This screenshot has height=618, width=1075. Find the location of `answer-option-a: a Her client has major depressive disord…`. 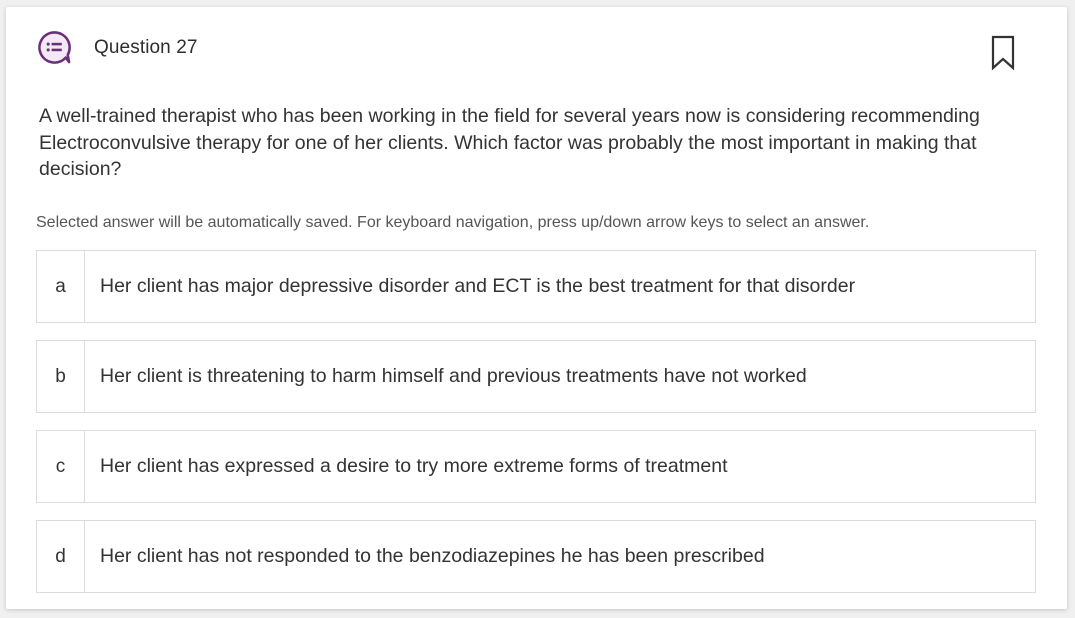

answer-option-a: a Her client has major depressive disord… is located at coordinates (536, 286).